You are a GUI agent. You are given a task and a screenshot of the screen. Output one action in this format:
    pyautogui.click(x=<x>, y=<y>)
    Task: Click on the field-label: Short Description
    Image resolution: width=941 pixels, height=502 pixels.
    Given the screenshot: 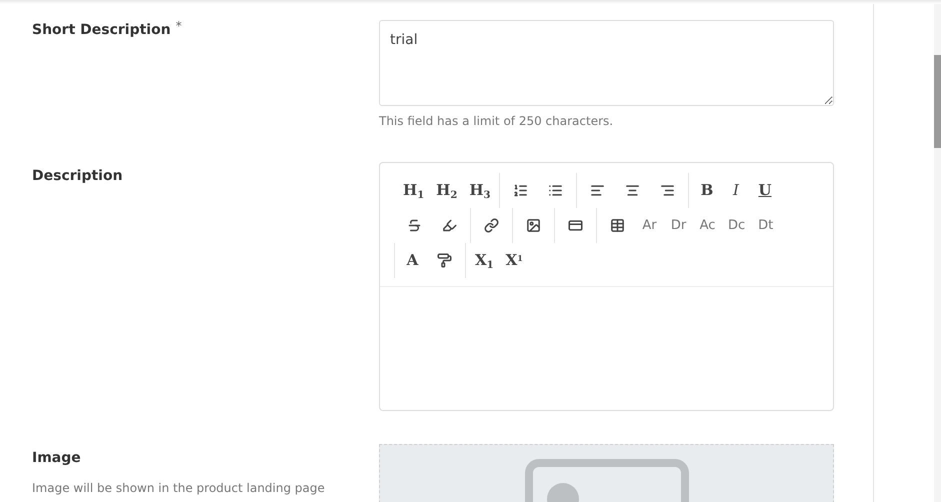 What is the action you would take?
    pyautogui.click(x=101, y=30)
    